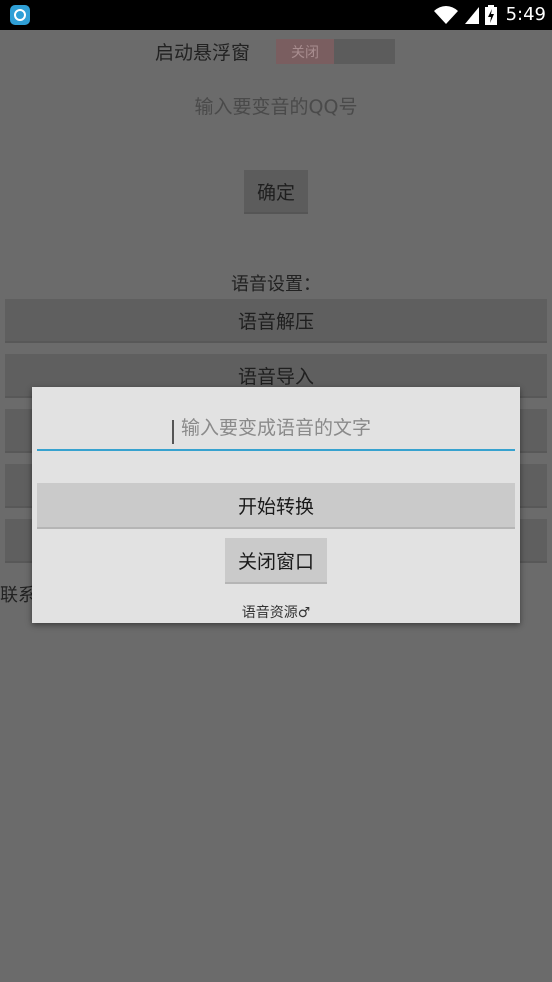 The image size is (552, 982). I want to click on clock-time: 5:49, so click(525, 14).